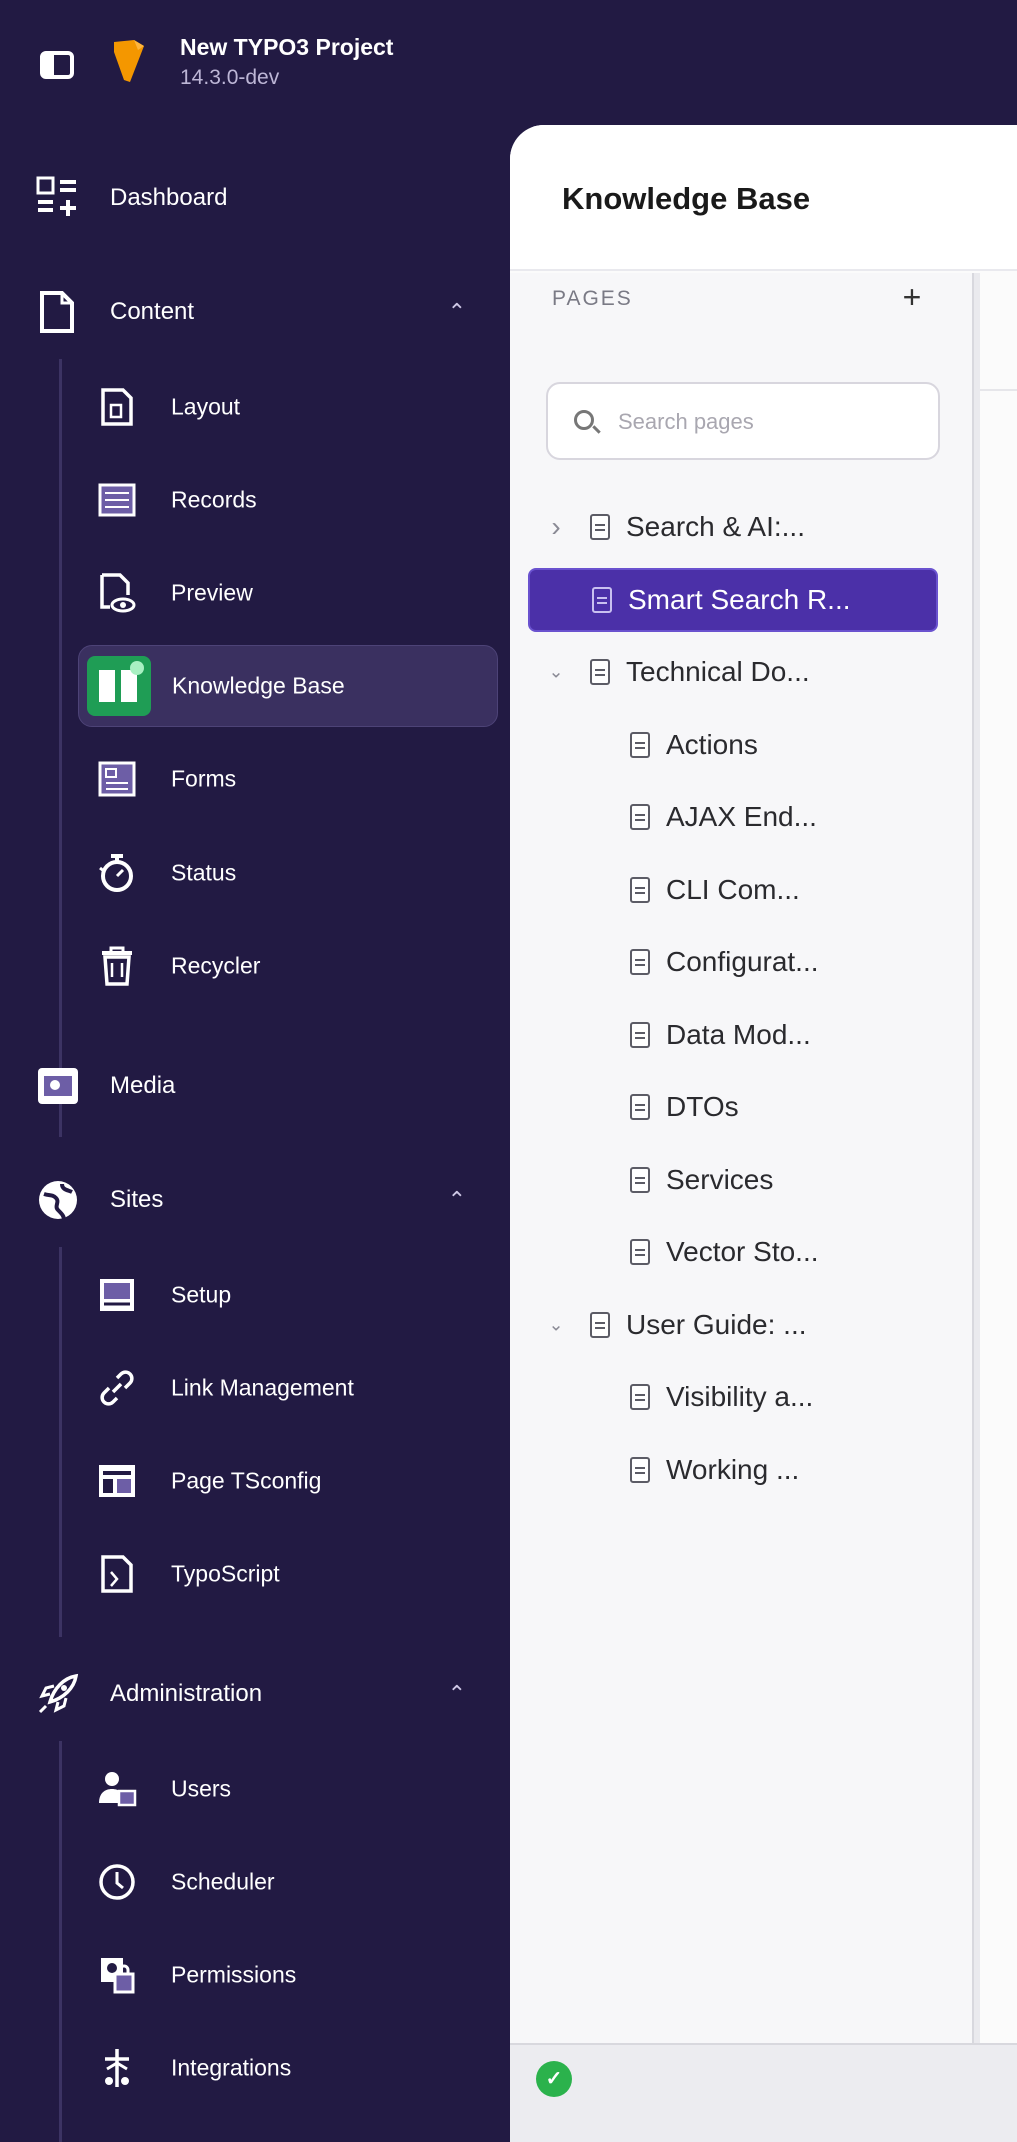 Image resolution: width=1017 pixels, height=2142 pixels. I want to click on preview-icon, so click(117, 593).